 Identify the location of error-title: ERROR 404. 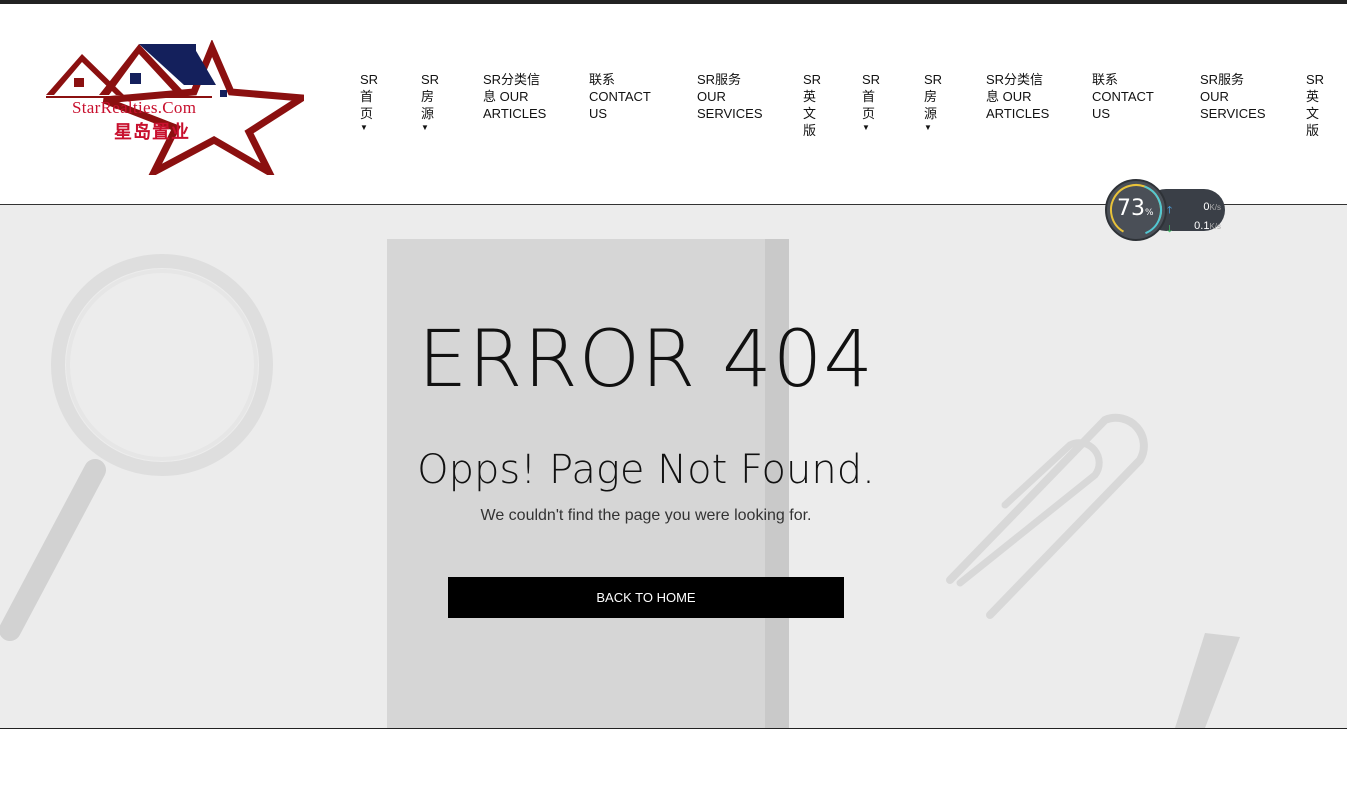
(646, 360).